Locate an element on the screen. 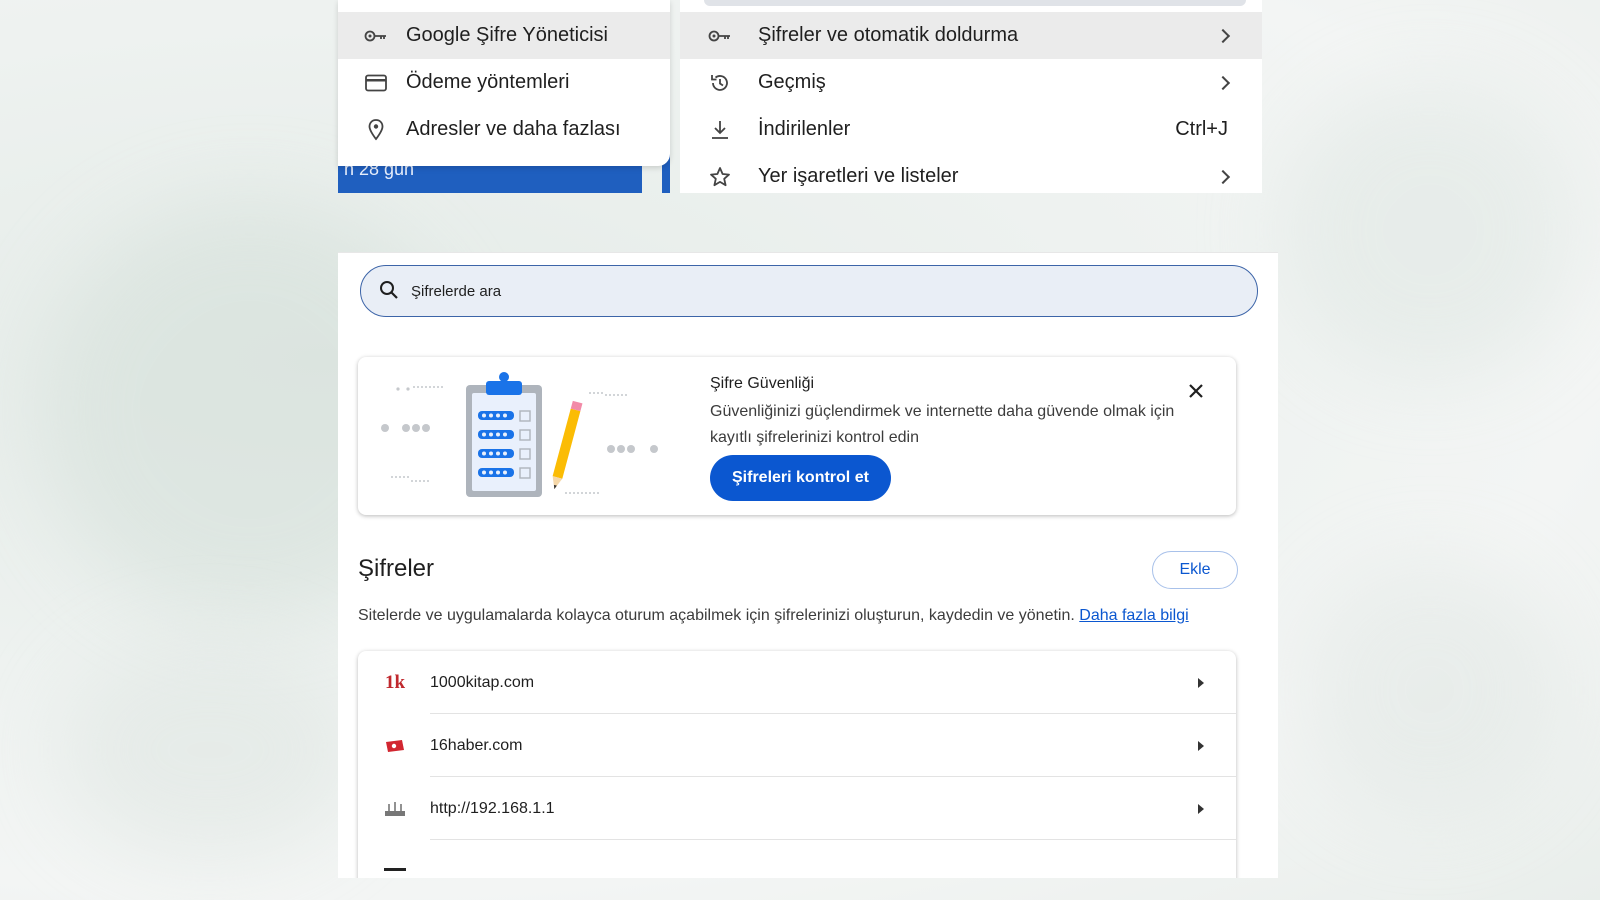 The width and height of the screenshot is (1600, 900). close-icon is located at coordinates (1196, 391).